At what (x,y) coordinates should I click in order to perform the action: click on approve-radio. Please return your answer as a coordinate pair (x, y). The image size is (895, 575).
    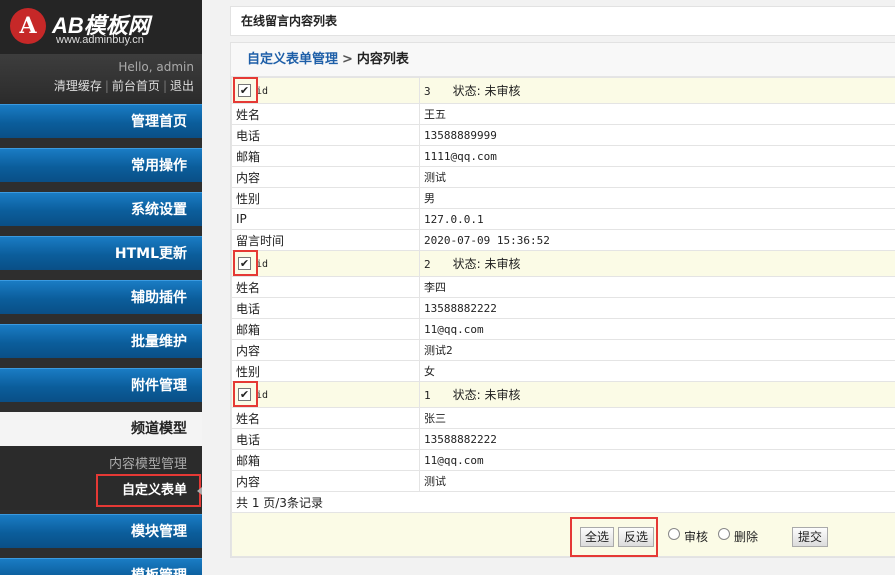
    Looking at the image, I should click on (674, 534).